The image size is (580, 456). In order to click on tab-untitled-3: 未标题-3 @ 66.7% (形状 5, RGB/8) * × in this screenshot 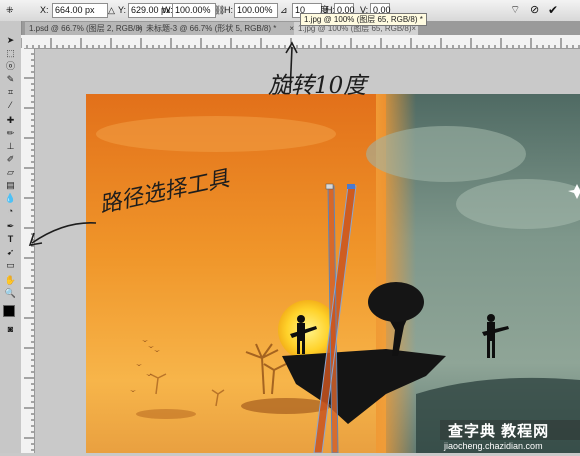, I will do `click(219, 28)`.